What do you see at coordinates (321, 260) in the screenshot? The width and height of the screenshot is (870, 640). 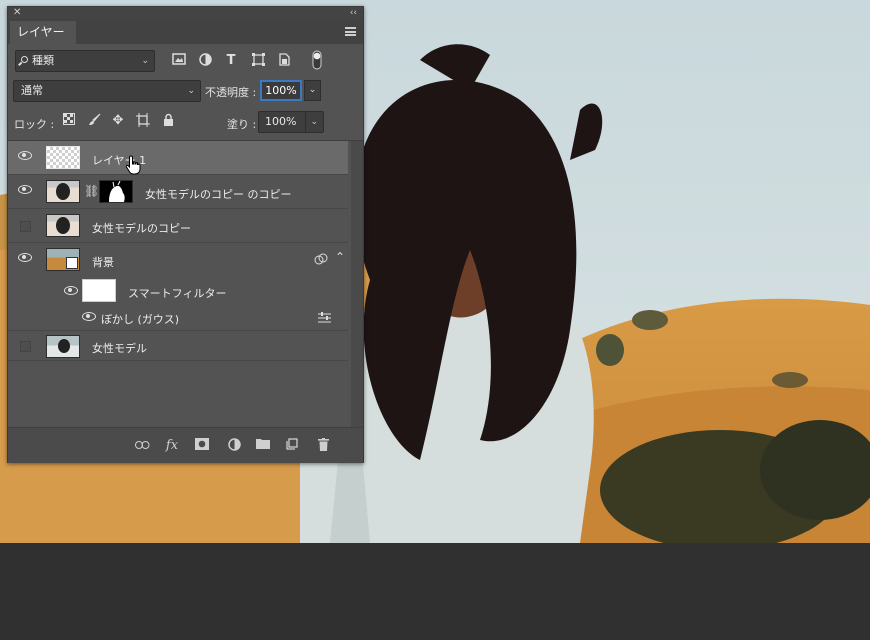 I see `smart-filter-icon` at bounding box center [321, 260].